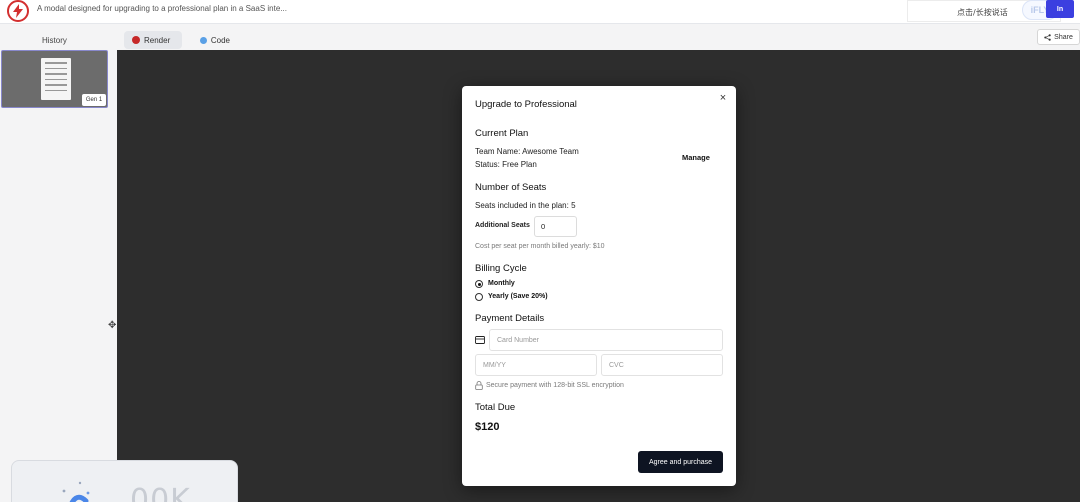 This screenshot has height=502, width=1080. What do you see at coordinates (606, 340) in the screenshot?
I see `card-number-input: Card Number` at bounding box center [606, 340].